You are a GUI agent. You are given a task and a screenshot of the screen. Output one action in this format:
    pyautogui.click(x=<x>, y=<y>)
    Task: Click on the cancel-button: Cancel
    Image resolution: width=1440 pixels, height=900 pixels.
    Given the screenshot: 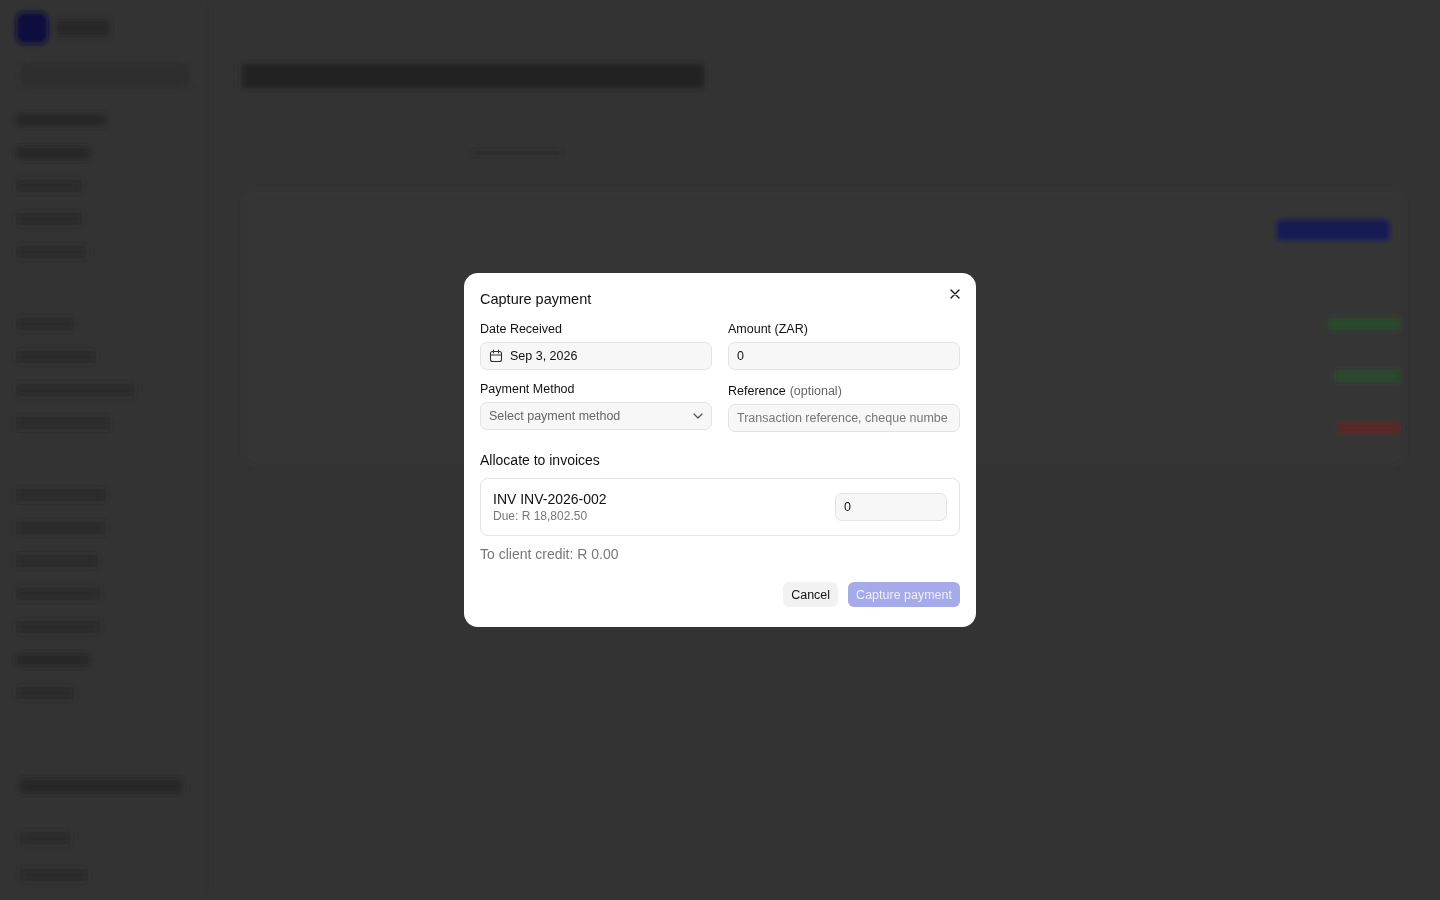 What is the action you would take?
    pyautogui.click(x=811, y=594)
    